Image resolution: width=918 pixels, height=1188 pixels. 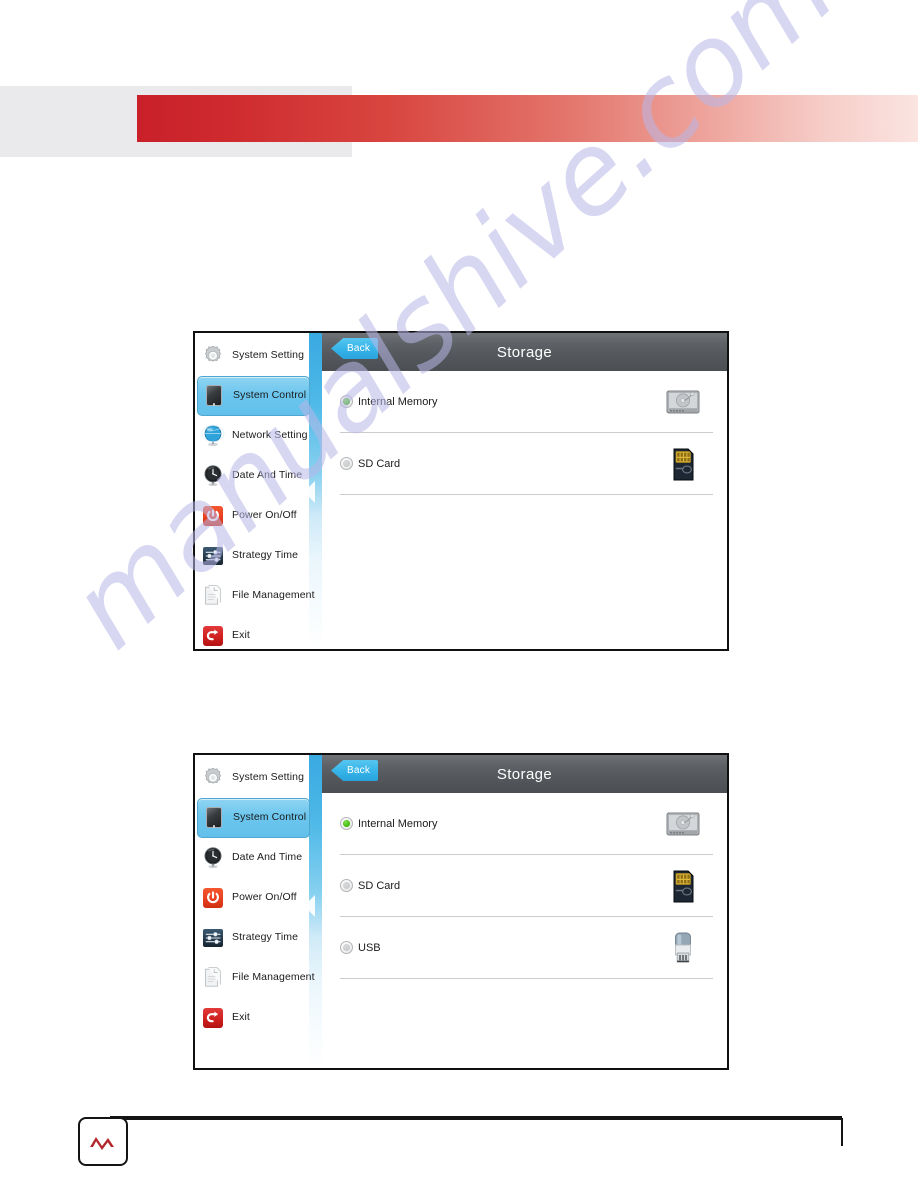 I want to click on brand-logo, so click(x=103, y=1141).